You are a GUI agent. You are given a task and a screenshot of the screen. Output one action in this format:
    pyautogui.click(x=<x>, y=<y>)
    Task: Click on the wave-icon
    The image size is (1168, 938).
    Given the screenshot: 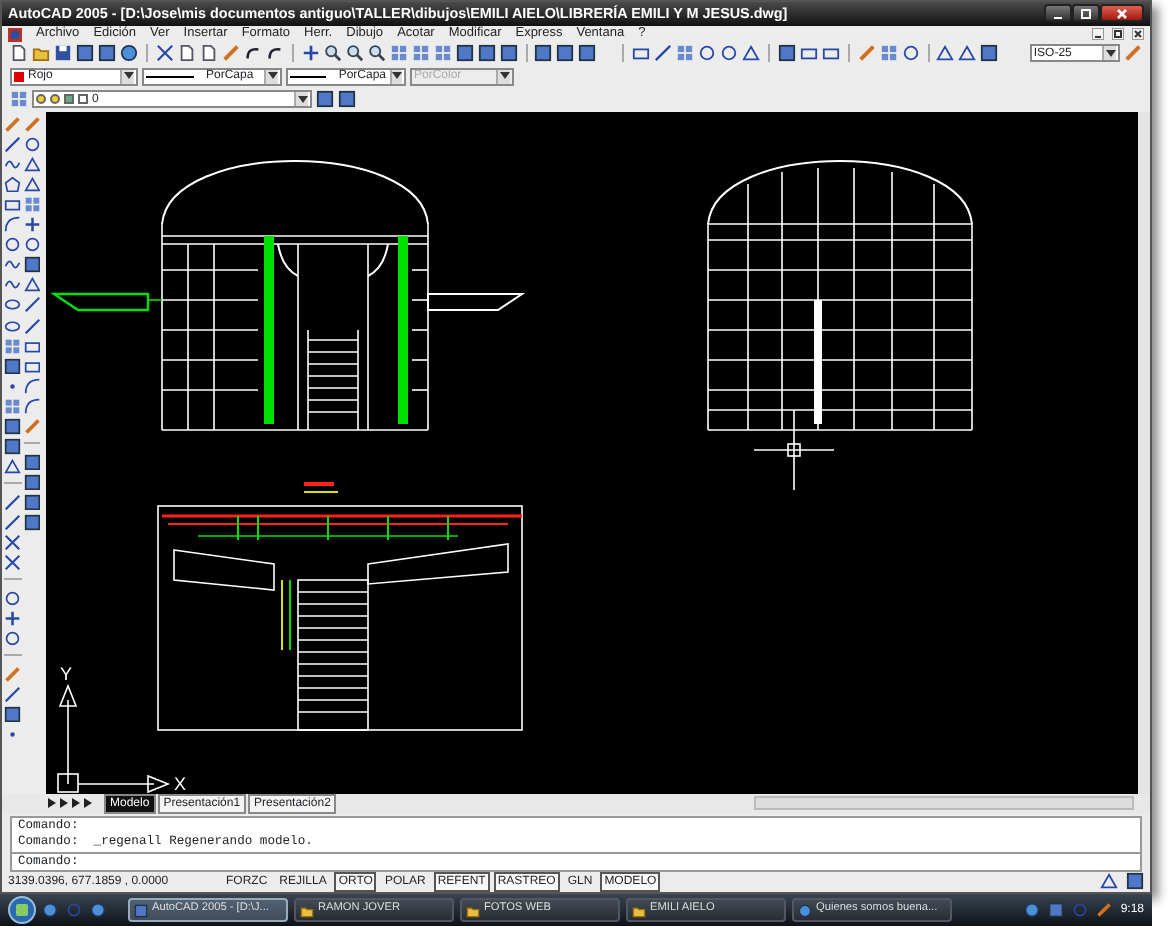 What is the action you would take?
    pyautogui.click(x=12, y=164)
    